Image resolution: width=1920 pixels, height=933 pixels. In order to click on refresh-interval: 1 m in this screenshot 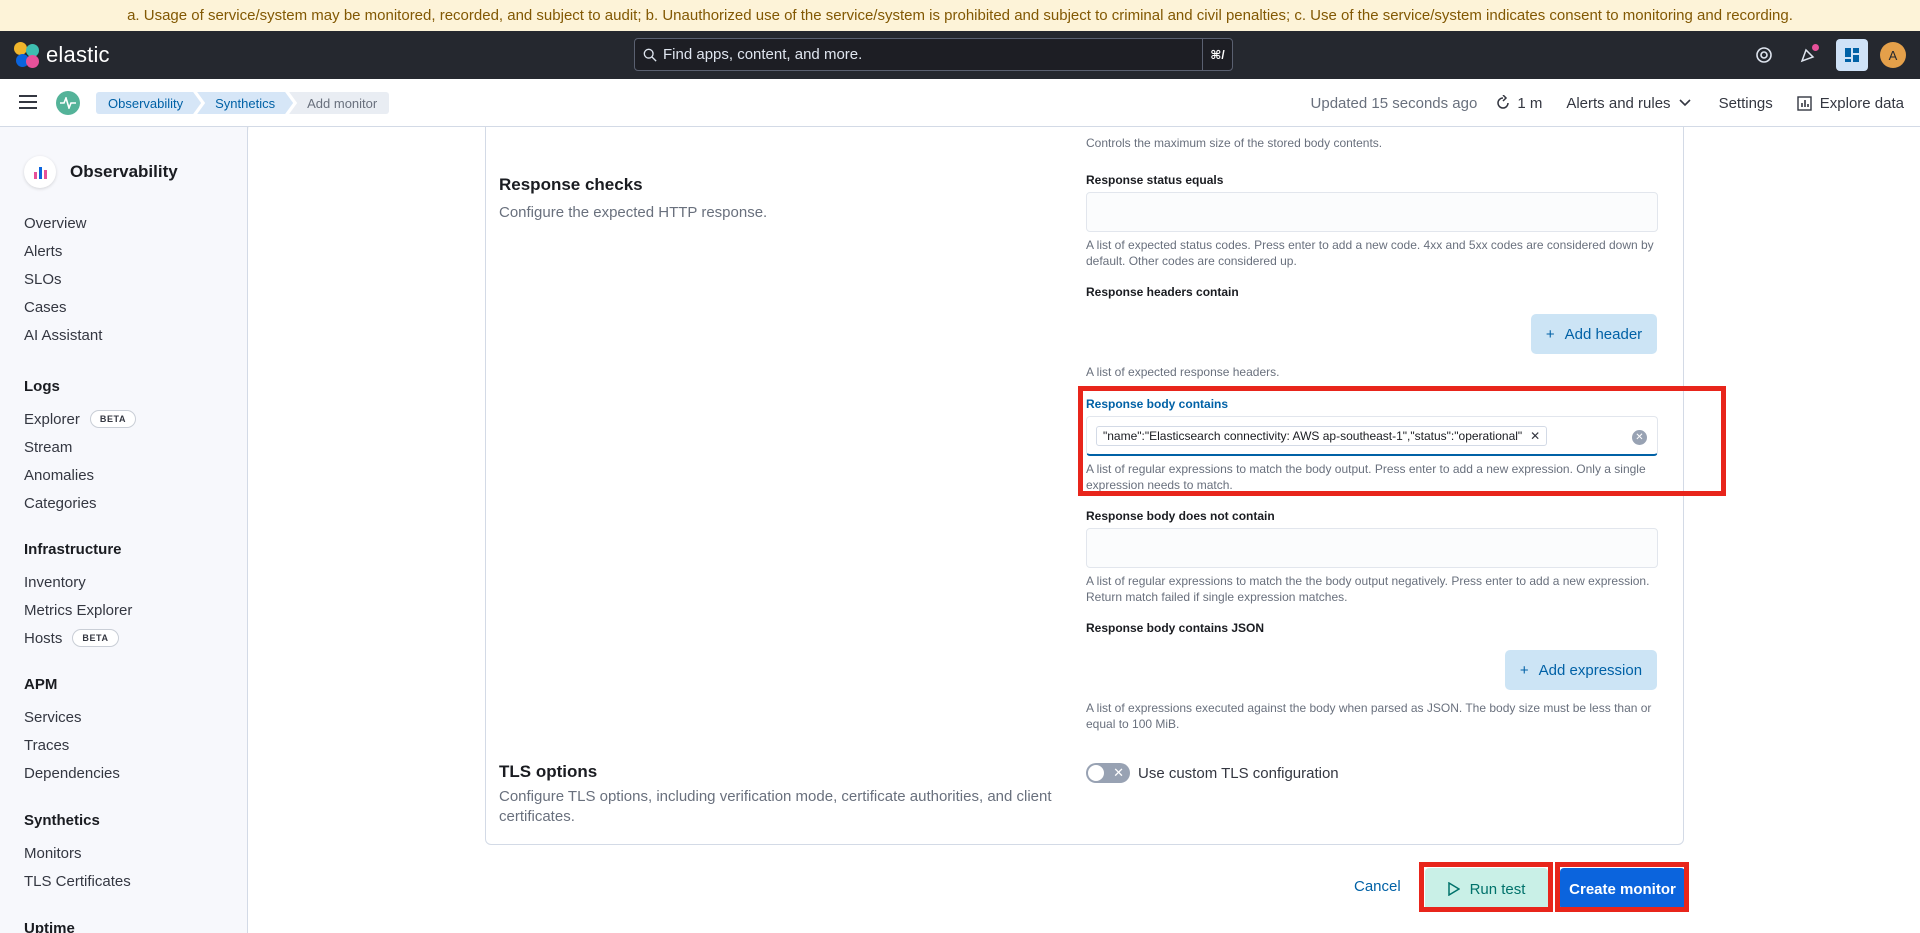, I will do `click(1518, 103)`.